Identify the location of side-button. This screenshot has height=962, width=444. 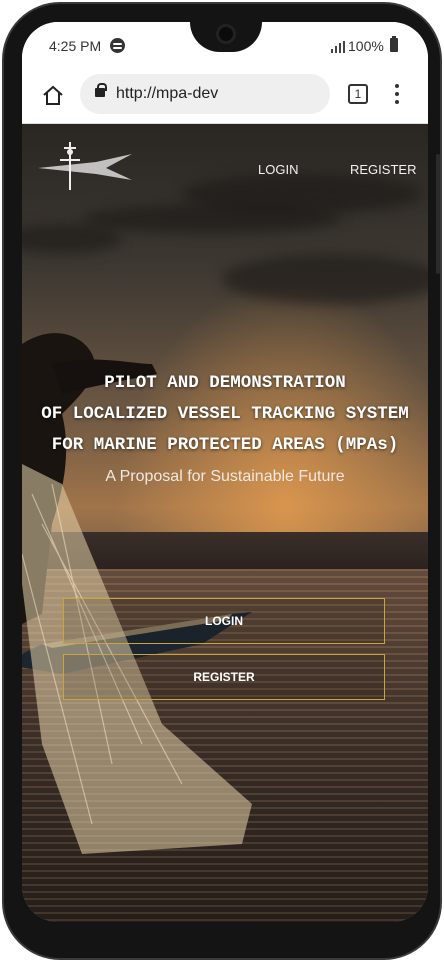
(438, 214).